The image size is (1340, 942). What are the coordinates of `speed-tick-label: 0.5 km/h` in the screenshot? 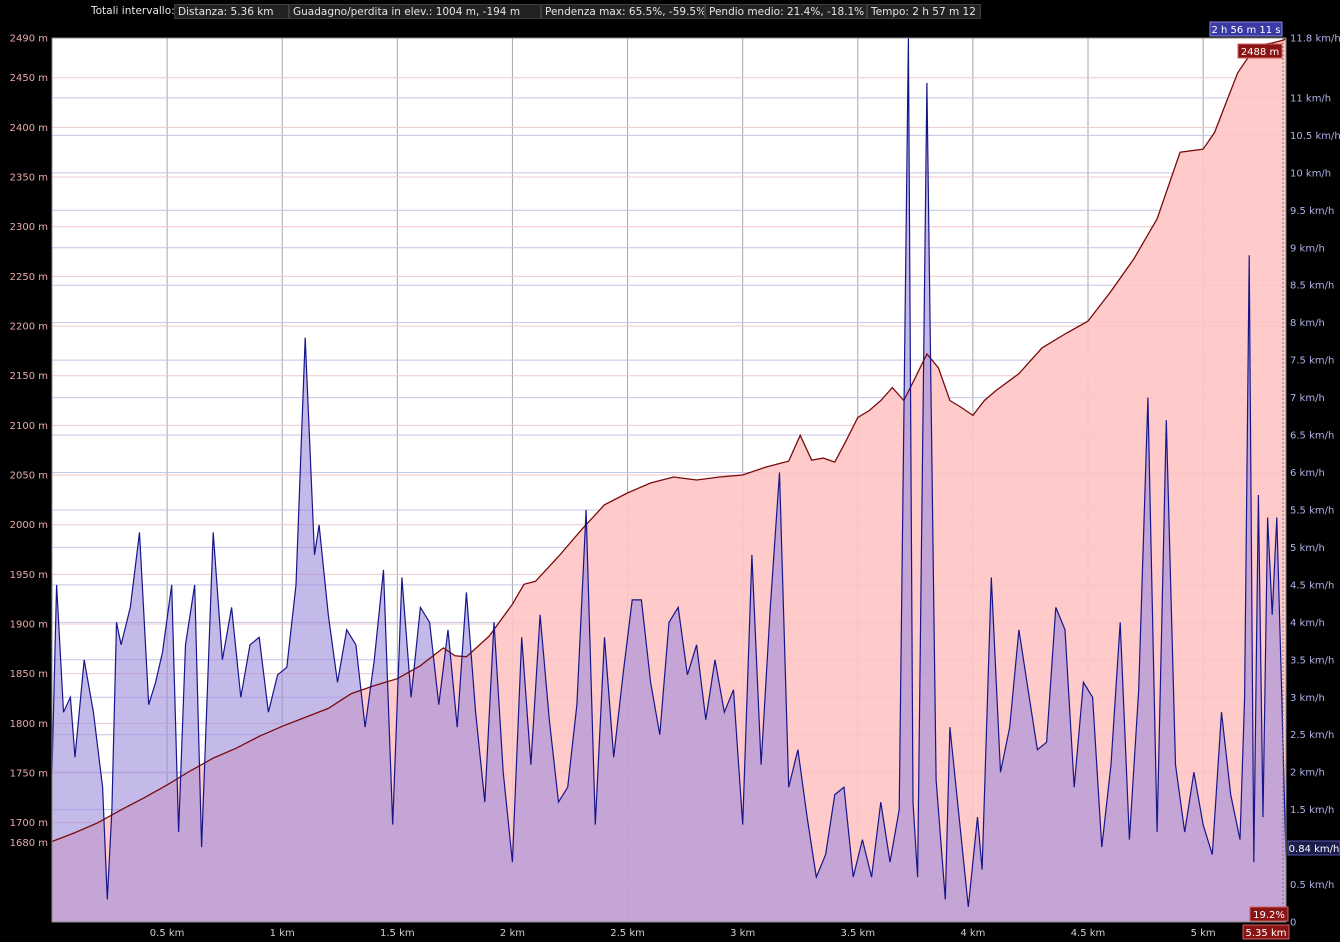 It's located at (1312, 885).